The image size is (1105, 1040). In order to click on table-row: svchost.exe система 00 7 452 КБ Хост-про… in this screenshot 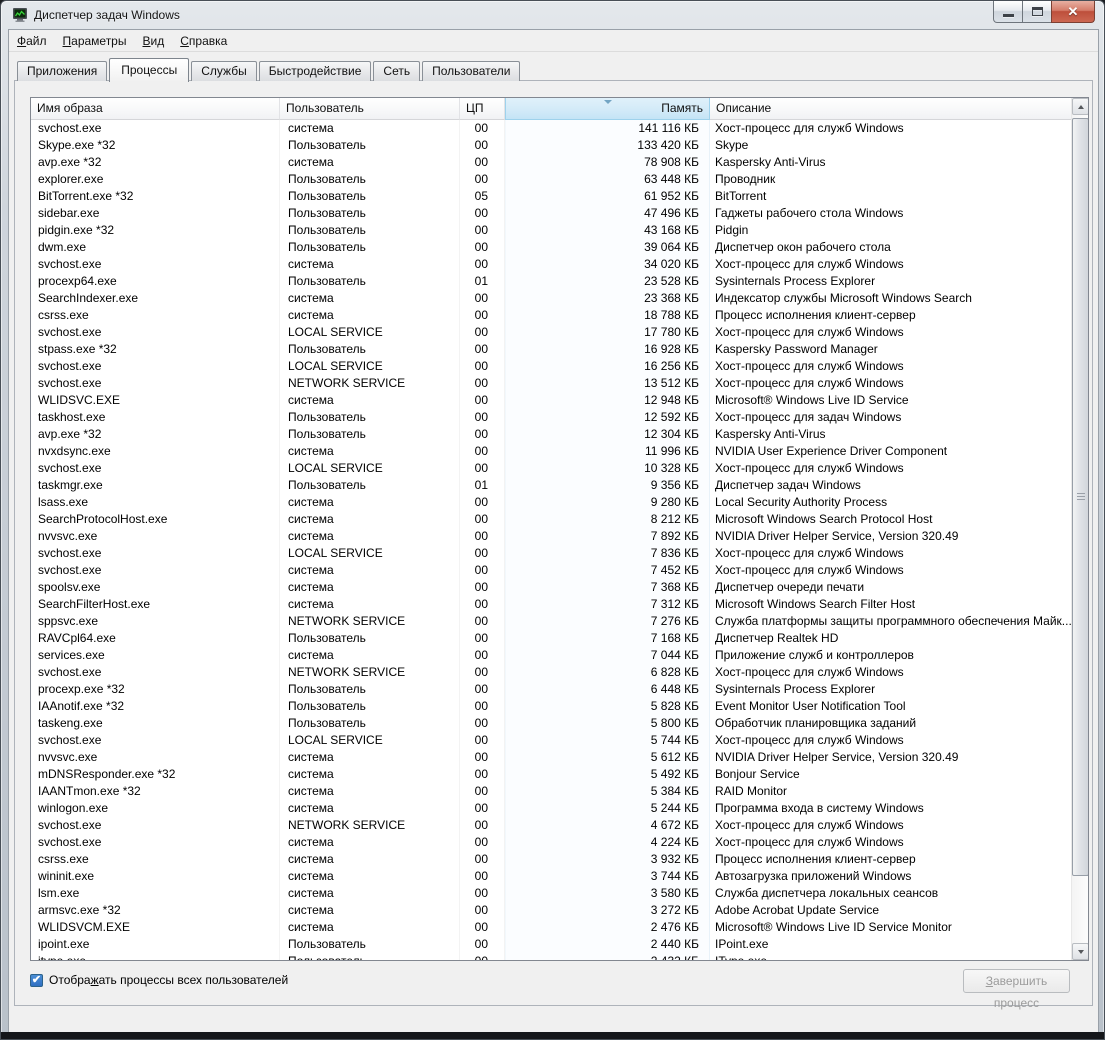, I will do `click(551, 570)`.